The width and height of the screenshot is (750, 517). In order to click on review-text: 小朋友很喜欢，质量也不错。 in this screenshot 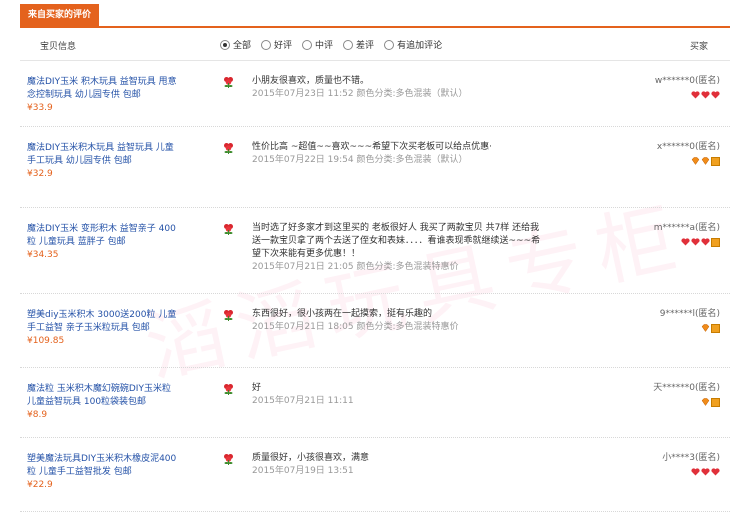, I will do `click(311, 81)`.